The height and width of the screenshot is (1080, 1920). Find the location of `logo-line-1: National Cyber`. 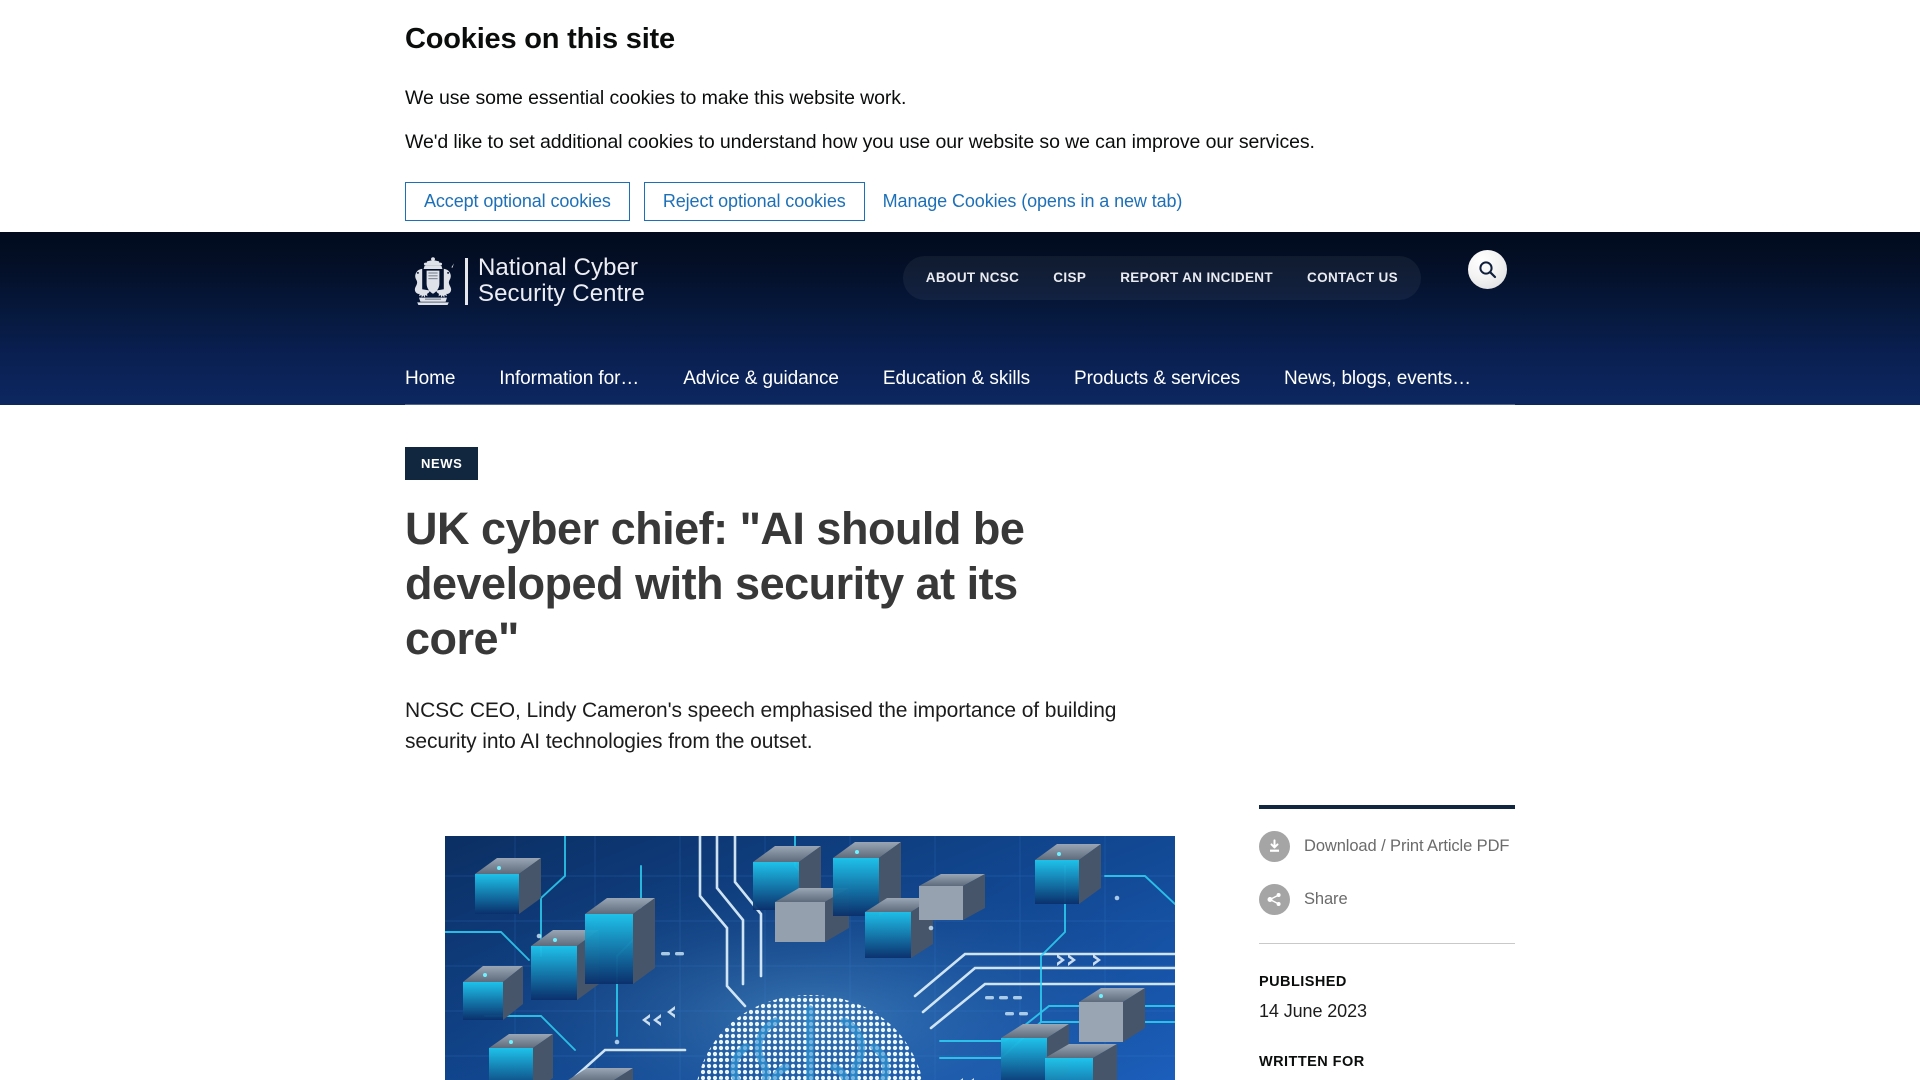

logo-line-1: National Cyber is located at coordinates (558, 267).